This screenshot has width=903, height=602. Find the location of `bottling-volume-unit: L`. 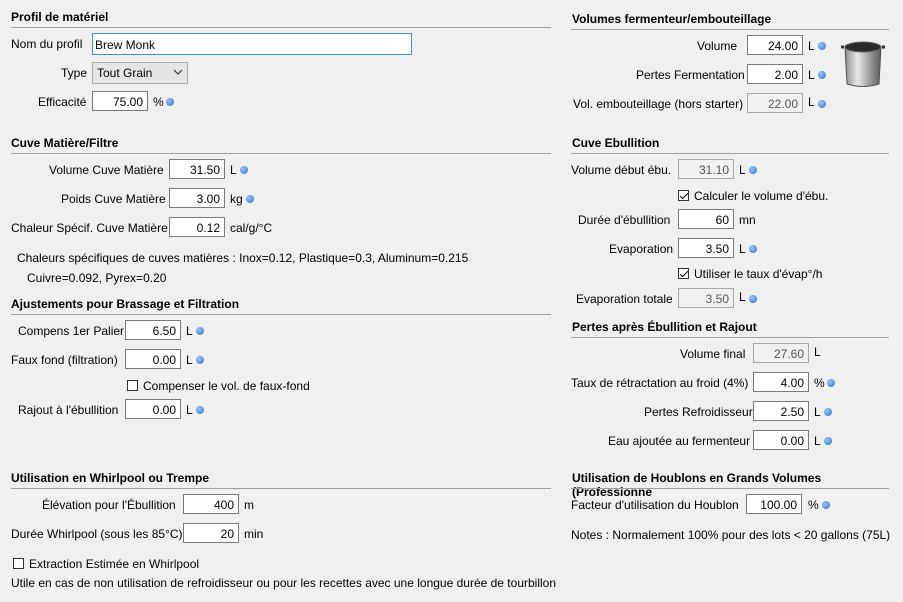

bottling-volume-unit: L is located at coordinates (811, 102).